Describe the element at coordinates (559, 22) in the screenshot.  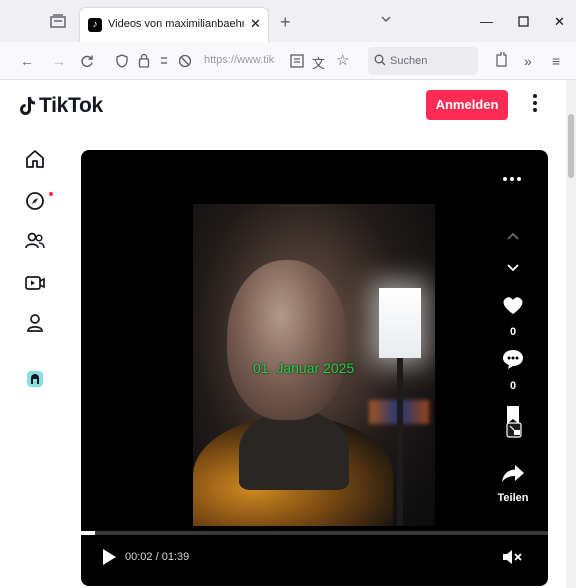
I see `window-close-icon: ✕` at that location.